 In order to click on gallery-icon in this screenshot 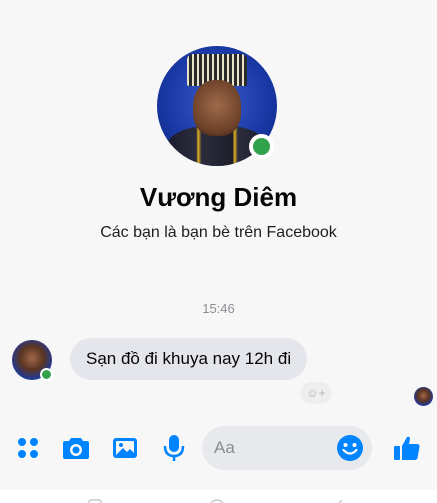, I will do `click(125, 448)`.